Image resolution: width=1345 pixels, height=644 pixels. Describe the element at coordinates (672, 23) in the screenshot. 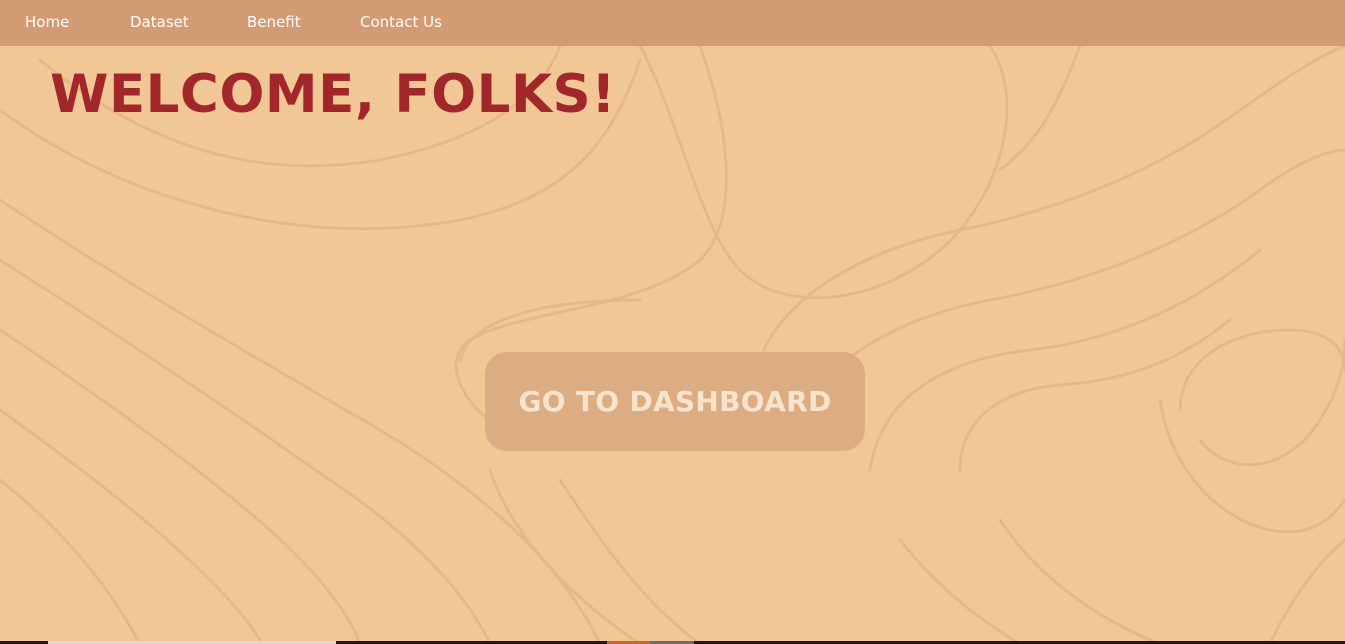

I see `top-navbar: Home Dataset Benefit Contact Us` at that location.